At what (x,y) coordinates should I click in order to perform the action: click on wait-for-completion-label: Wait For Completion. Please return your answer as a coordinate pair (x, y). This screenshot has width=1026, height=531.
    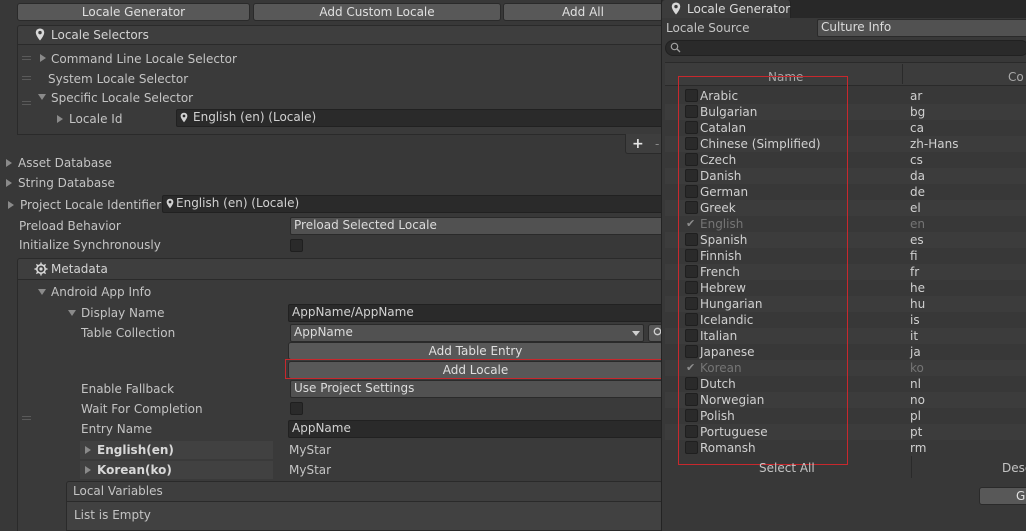
    Looking at the image, I should click on (142, 409).